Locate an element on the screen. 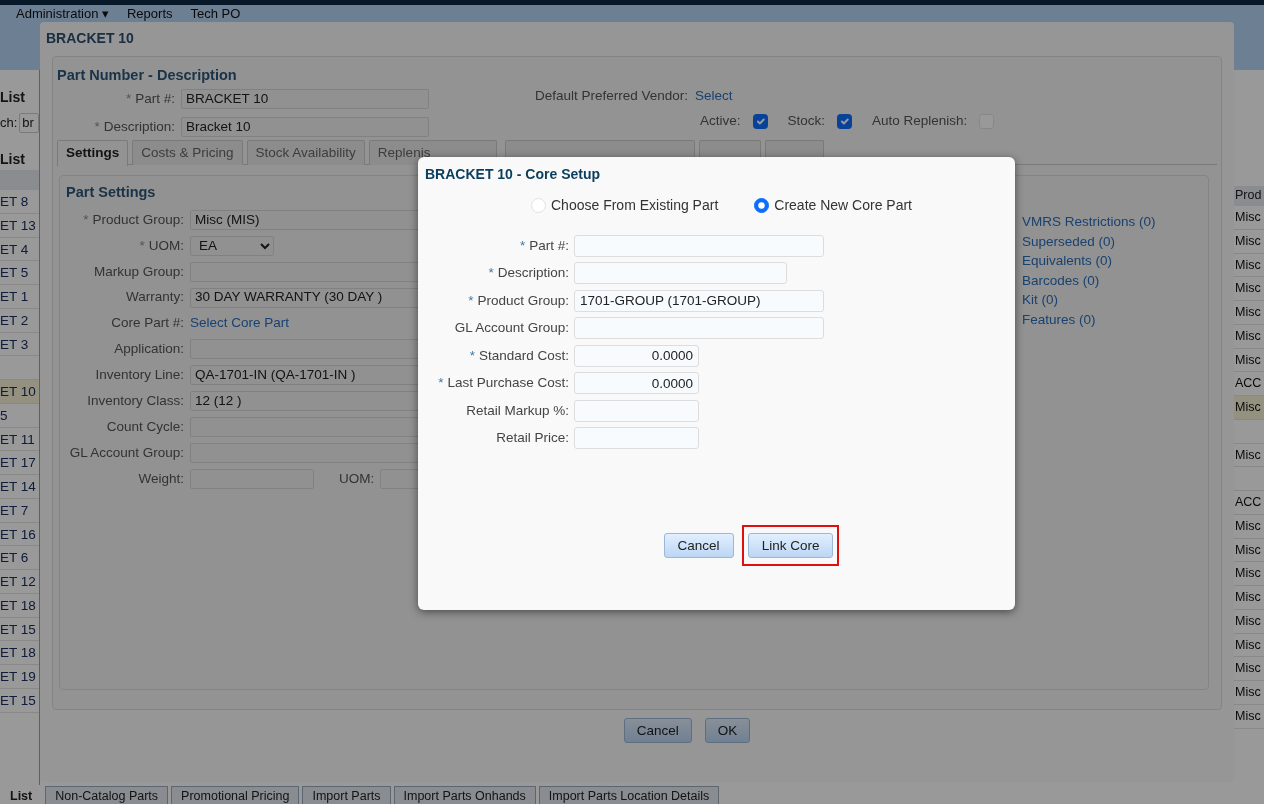 The height and width of the screenshot is (804, 1264). table-cell: ET 13 is located at coordinates (19, 225).